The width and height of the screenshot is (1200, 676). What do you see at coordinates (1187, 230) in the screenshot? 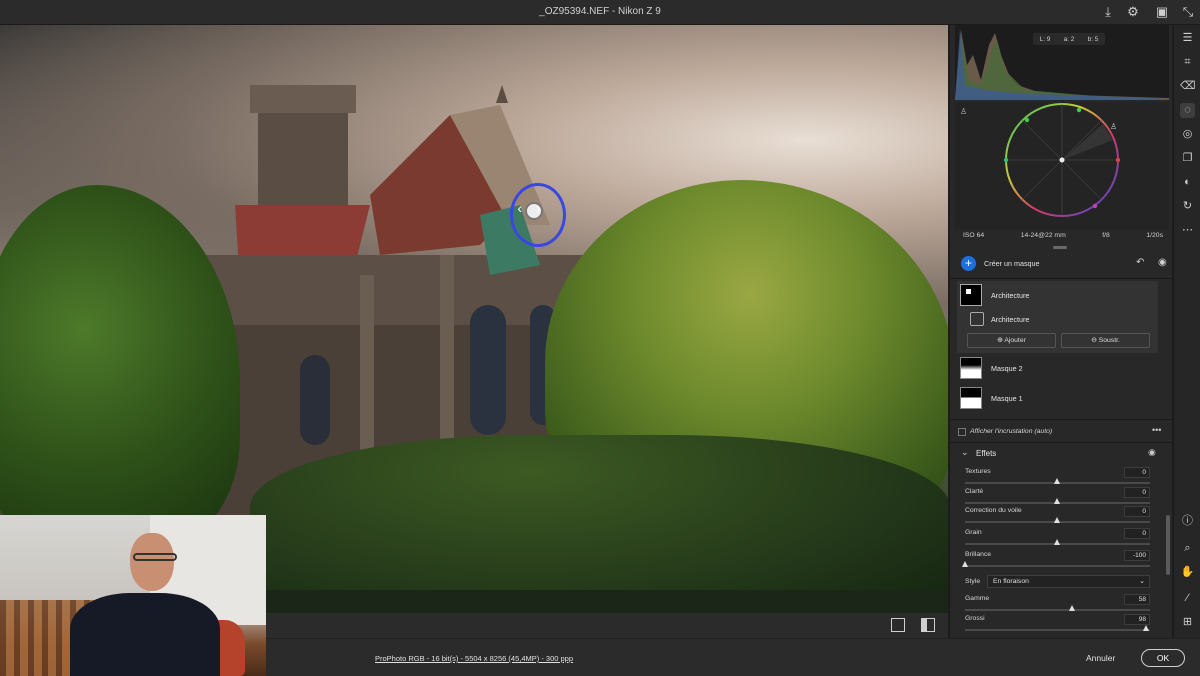
I see `more-icon: ⋯` at bounding box center [1187, 230].